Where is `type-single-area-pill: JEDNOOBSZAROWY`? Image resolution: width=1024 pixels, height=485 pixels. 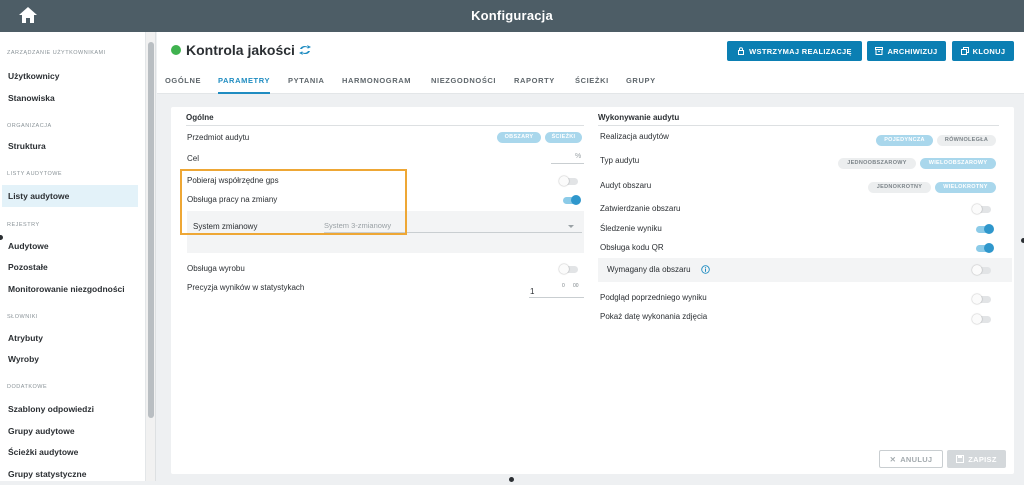 type-single-area-pill: JEDNOOBSZAROWY is located at coordinates (877, 163).